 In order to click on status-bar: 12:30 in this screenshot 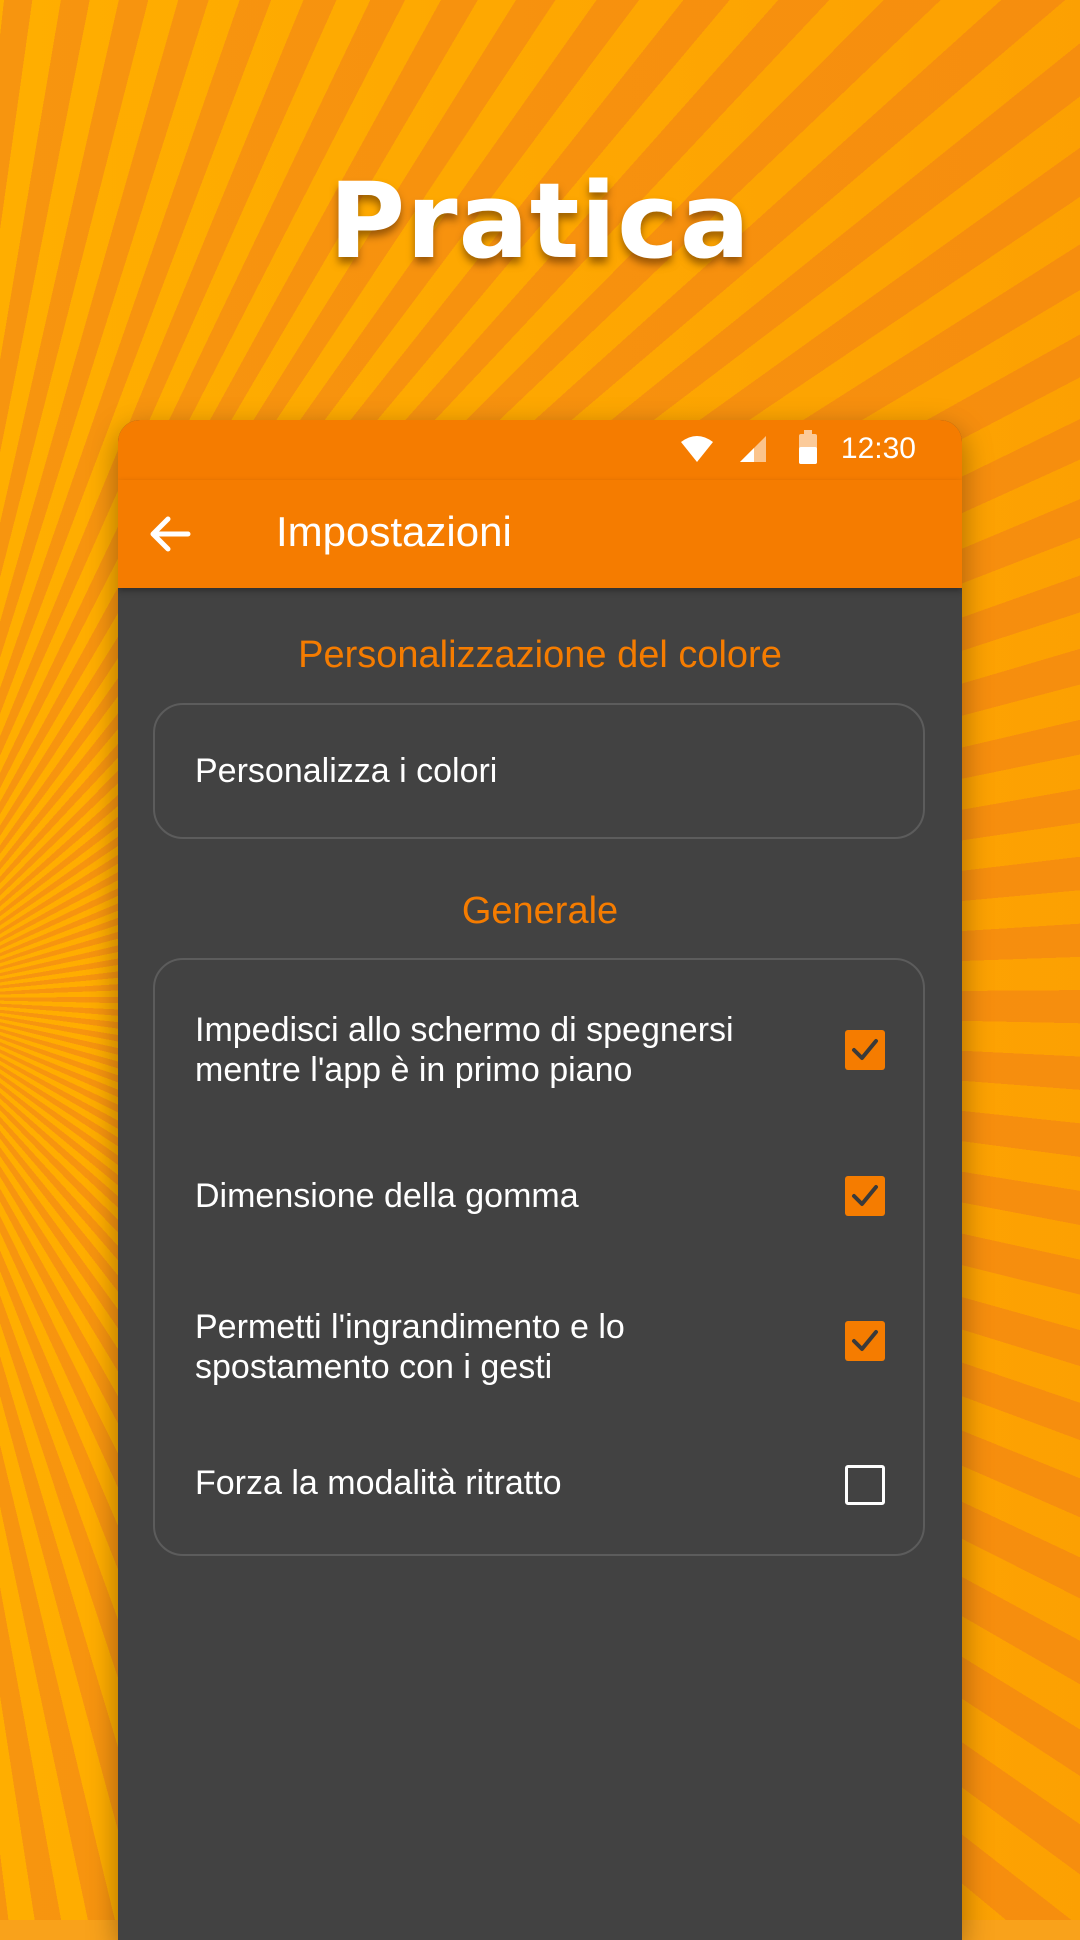, I will do `click(540, 450)`.